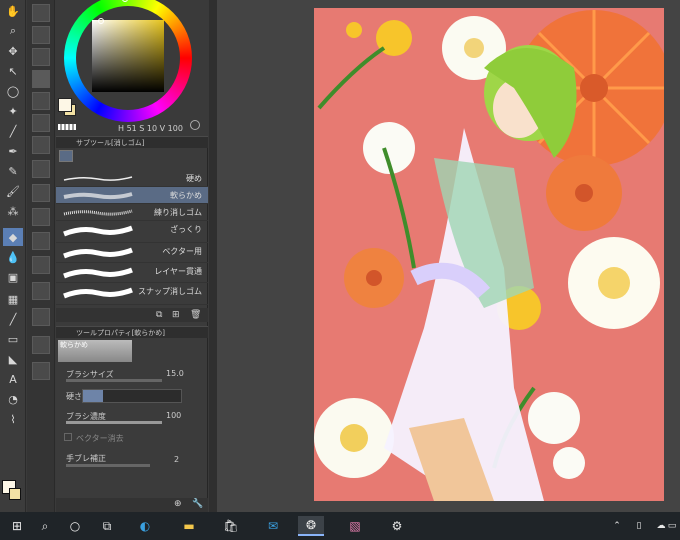 Image resolution: width=680 pixels, height=540 pixels. Describe the element at coordinates (13, 131) in the screenshot. I see `eyedropper-icon: ╱` at that location.